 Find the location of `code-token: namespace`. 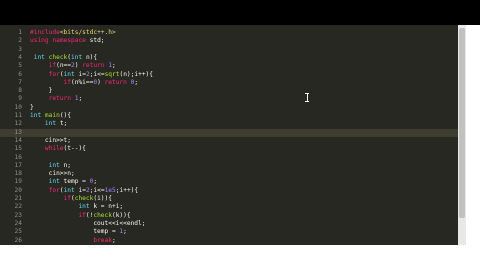

code-token: namespace is located at coordinates (69, 41).